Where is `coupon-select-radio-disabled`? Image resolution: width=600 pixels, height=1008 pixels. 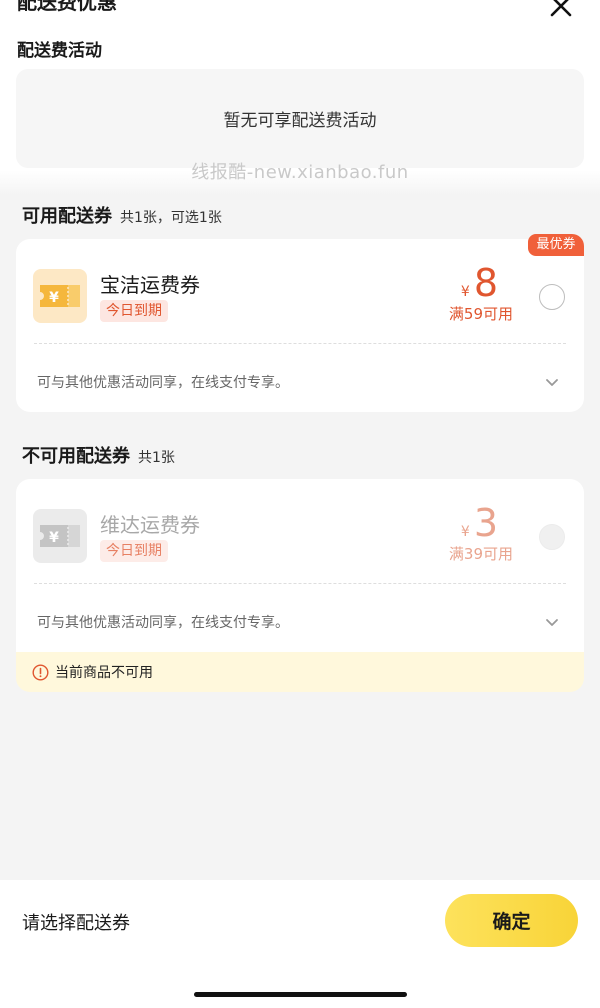 coupon-select-radio-disabled is located at coordinates (552, 537).